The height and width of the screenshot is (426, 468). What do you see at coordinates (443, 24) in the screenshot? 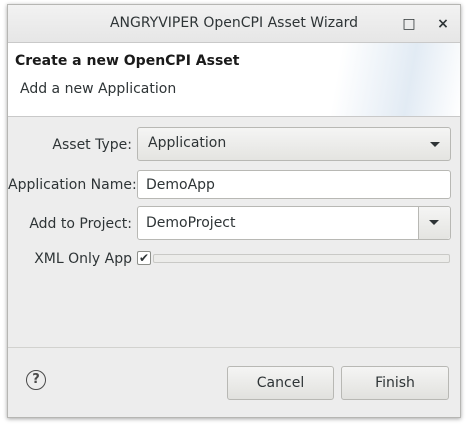
I see `close-icon: ×` at bounding box center [443, 24].